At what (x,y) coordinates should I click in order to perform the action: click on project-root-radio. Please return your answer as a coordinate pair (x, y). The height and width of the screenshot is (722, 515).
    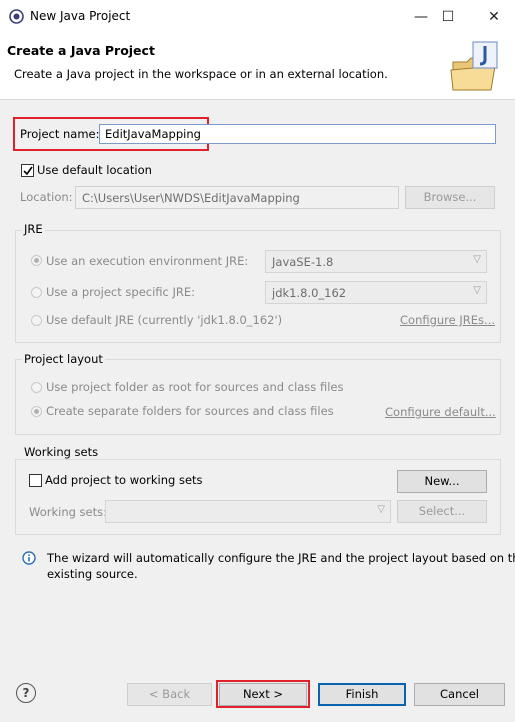
    Looking at the image, I should click on (36, 387).